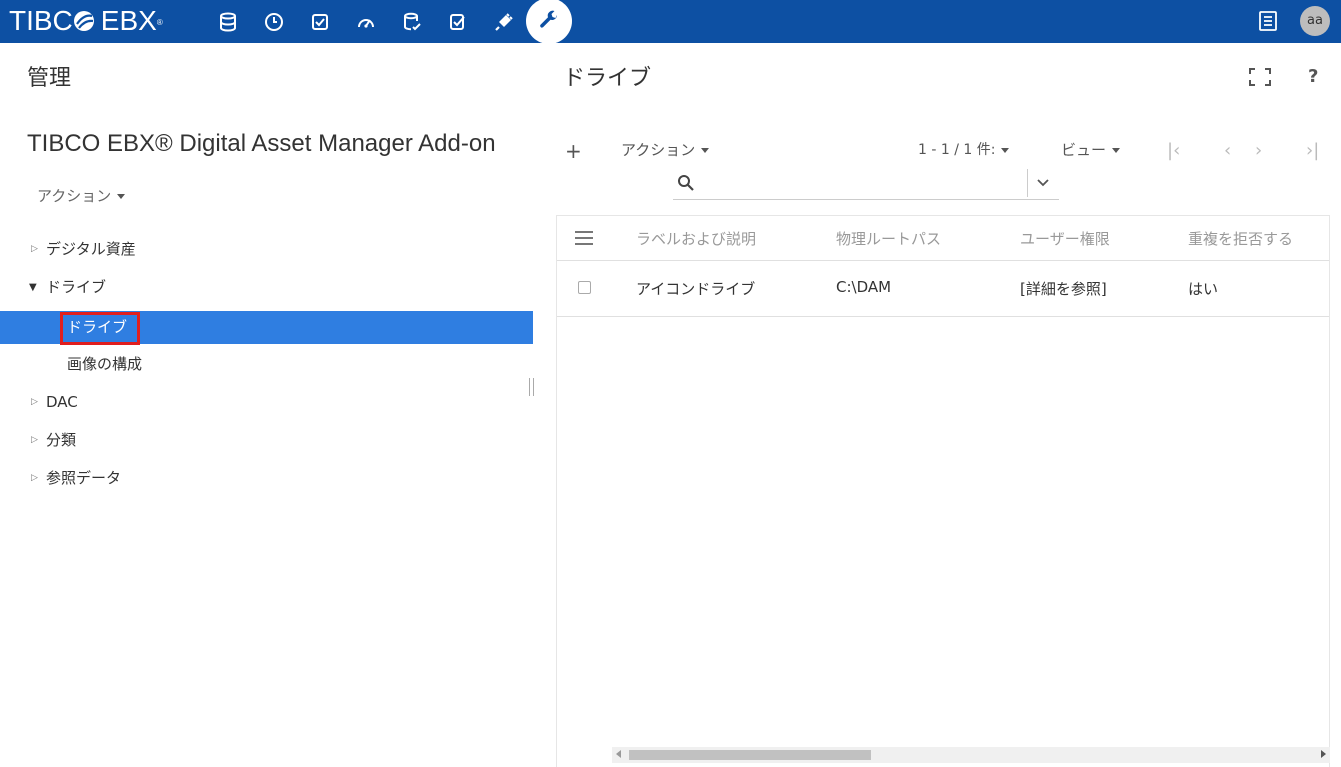 Image resolution: width=1341 pixels, height=767 pixels. I want to click on tree-item-drive-selected: ドライブ, so click(266, 328).